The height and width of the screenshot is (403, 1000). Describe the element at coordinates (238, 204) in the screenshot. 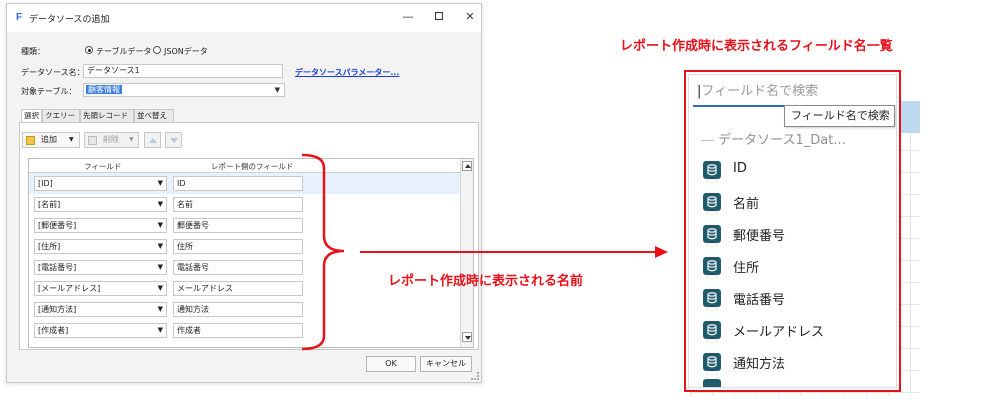

I see `report-field-input: 名前` at that location.